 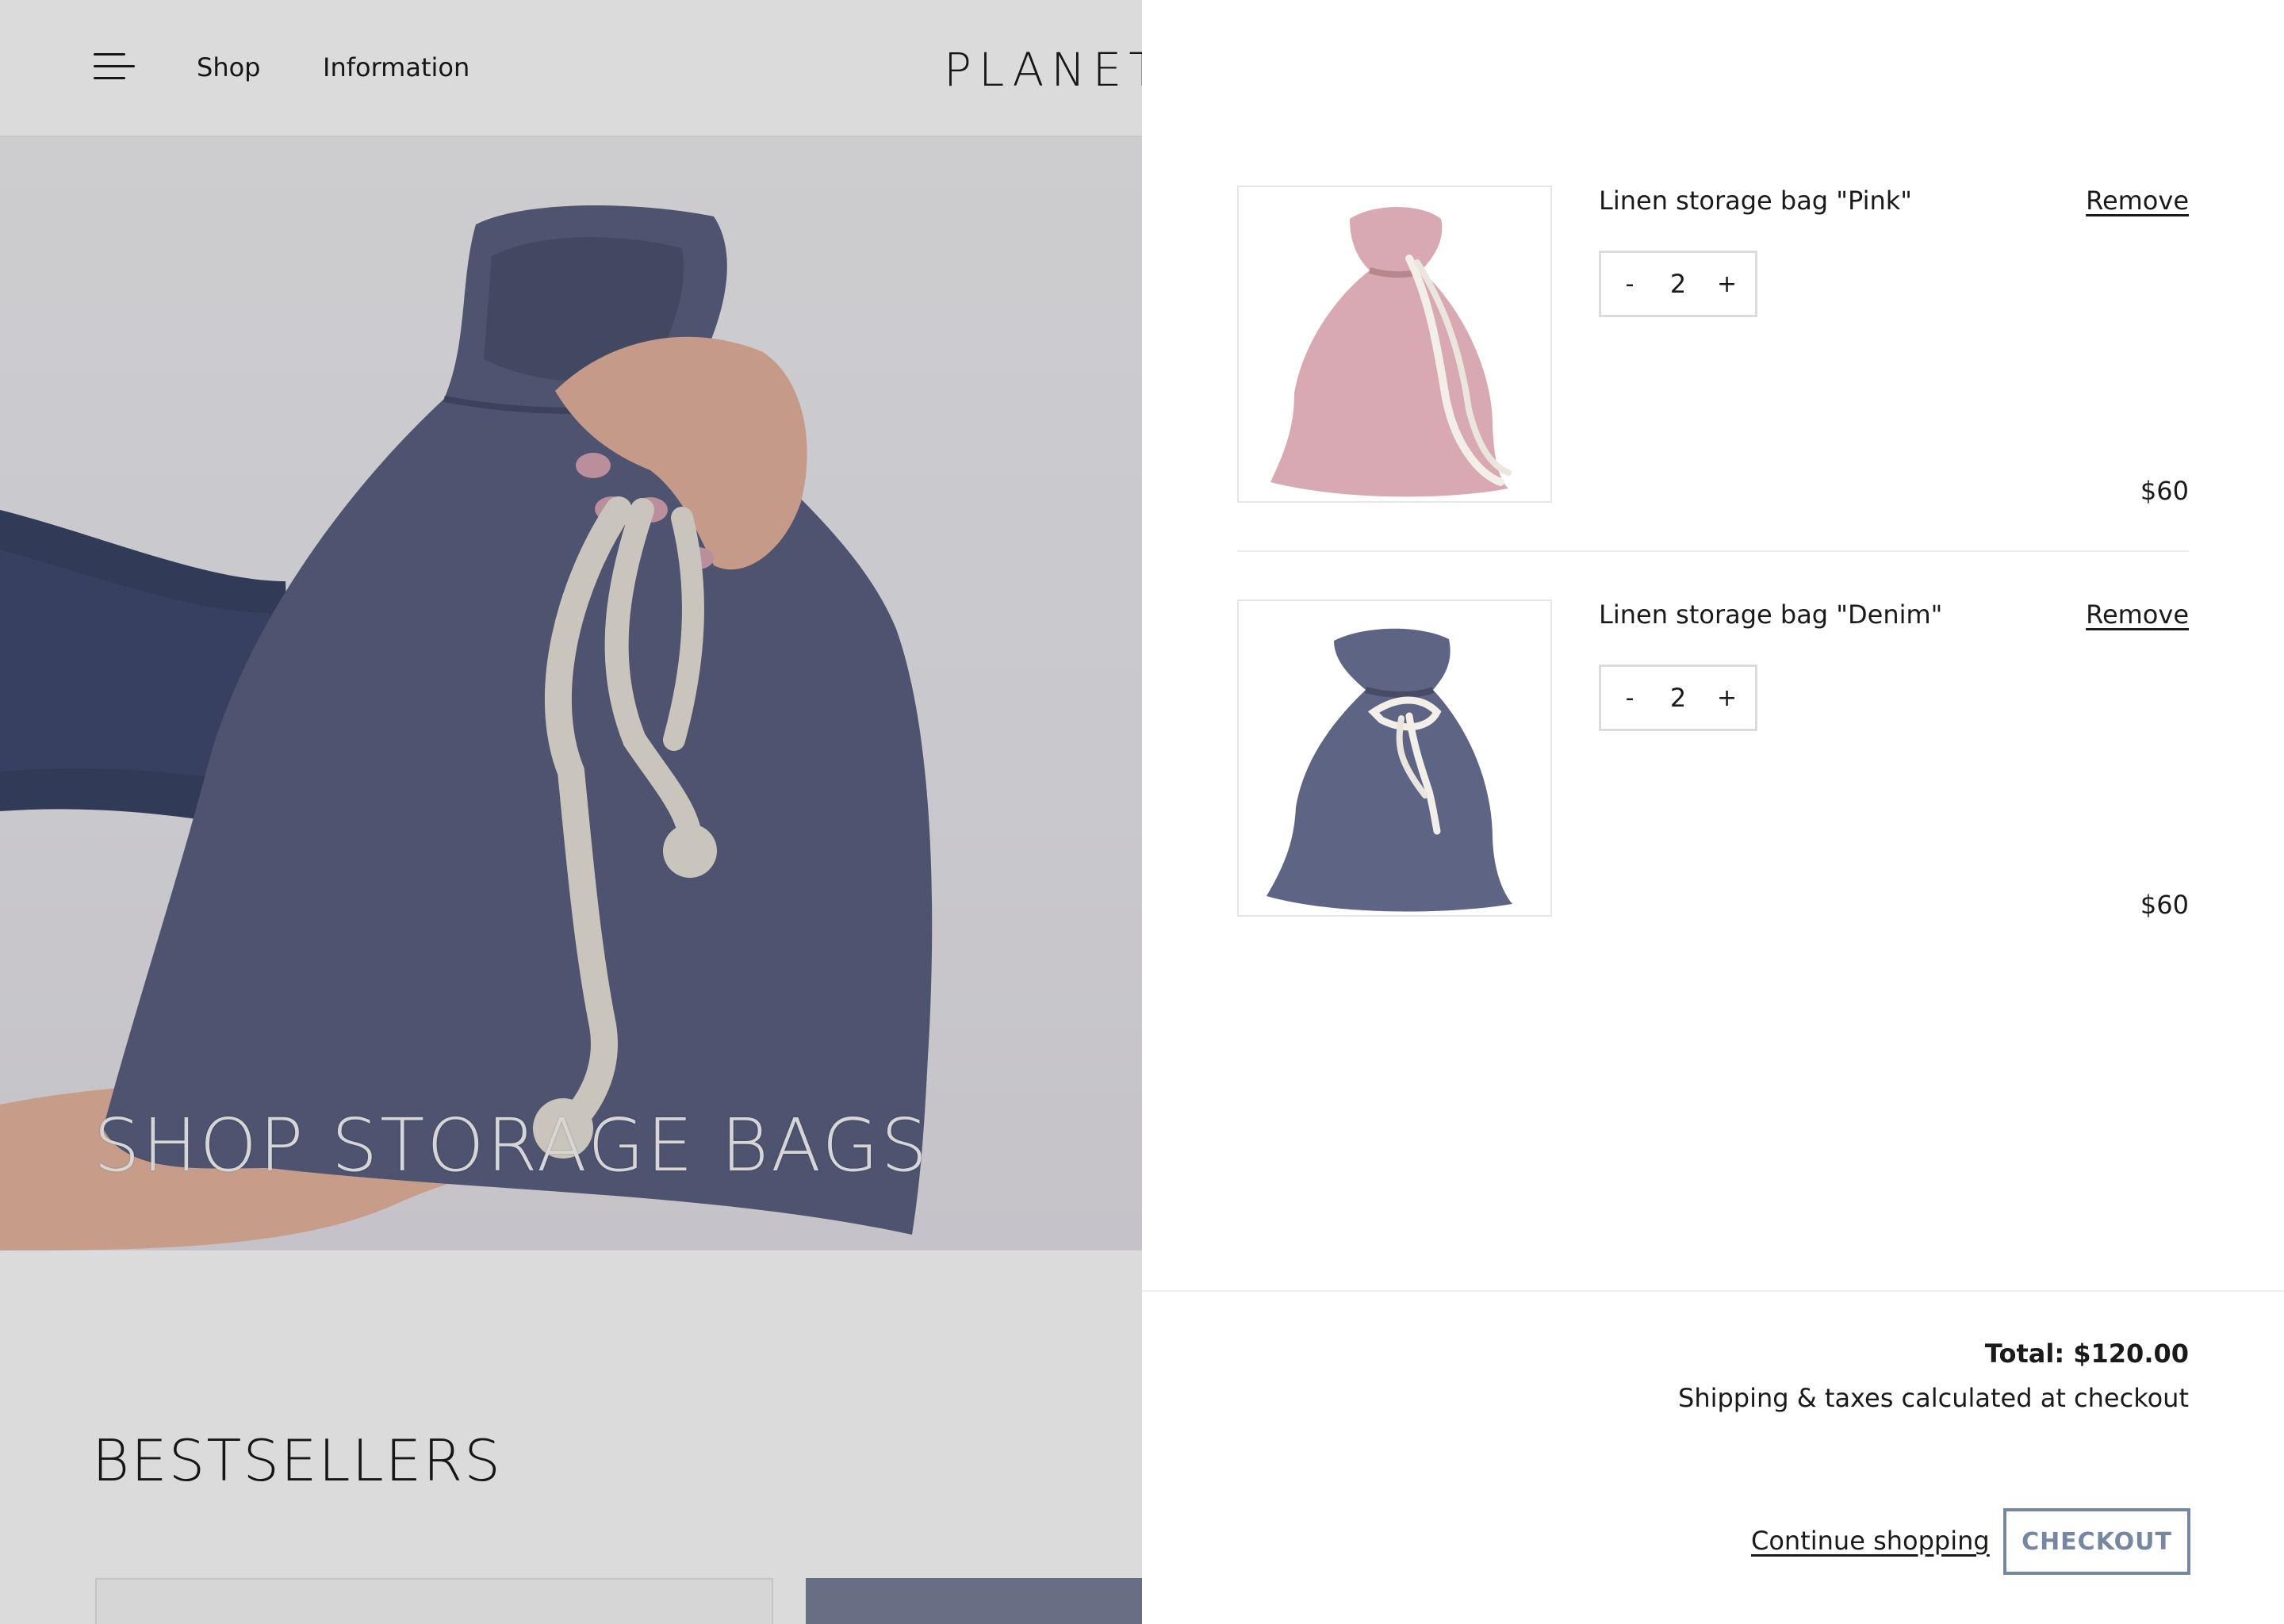 What do you see at coordinates (2086, 1354) in the screenshot?
I see `cart-total: Total: $120.00` at bounding box center [2086, 1354].